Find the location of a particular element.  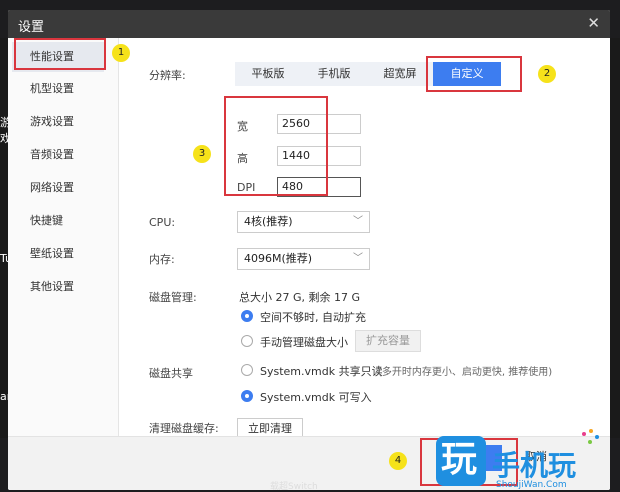

height-label: 高 is located at coordinates (242, 158).